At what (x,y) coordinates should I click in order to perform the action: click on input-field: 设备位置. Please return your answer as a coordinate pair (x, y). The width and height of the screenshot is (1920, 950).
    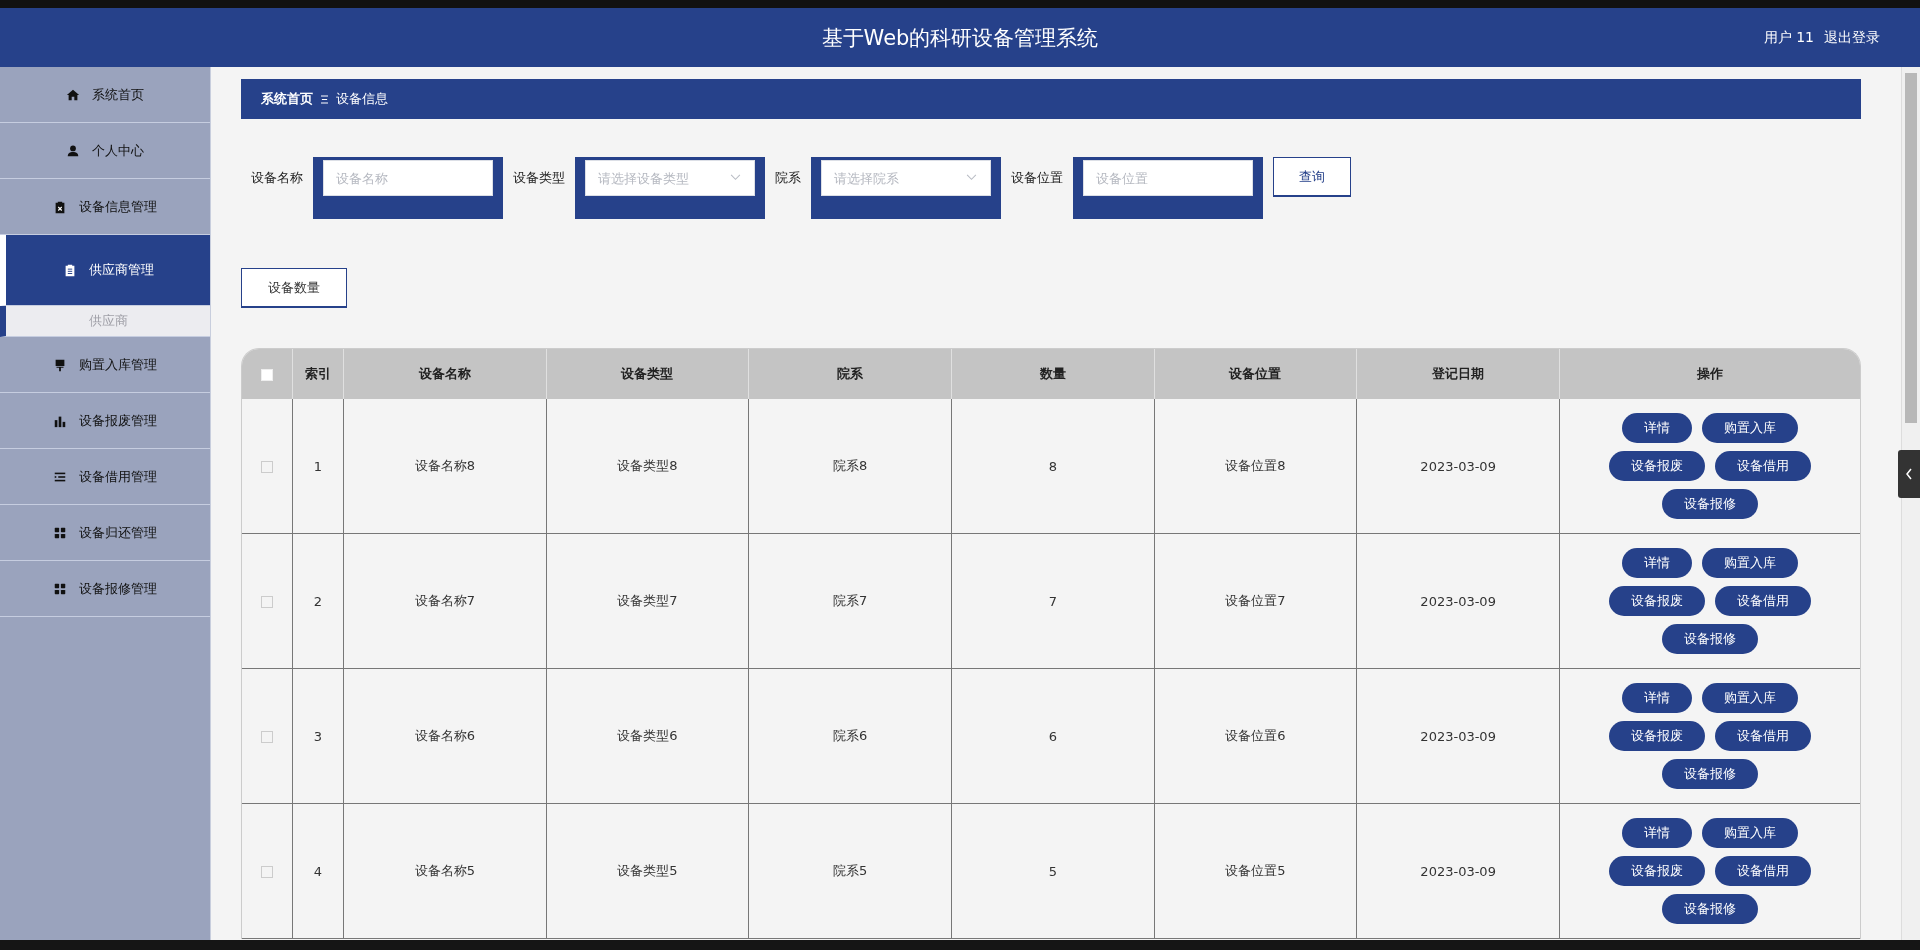
    Looking at the image, I should click on (1168, 188).